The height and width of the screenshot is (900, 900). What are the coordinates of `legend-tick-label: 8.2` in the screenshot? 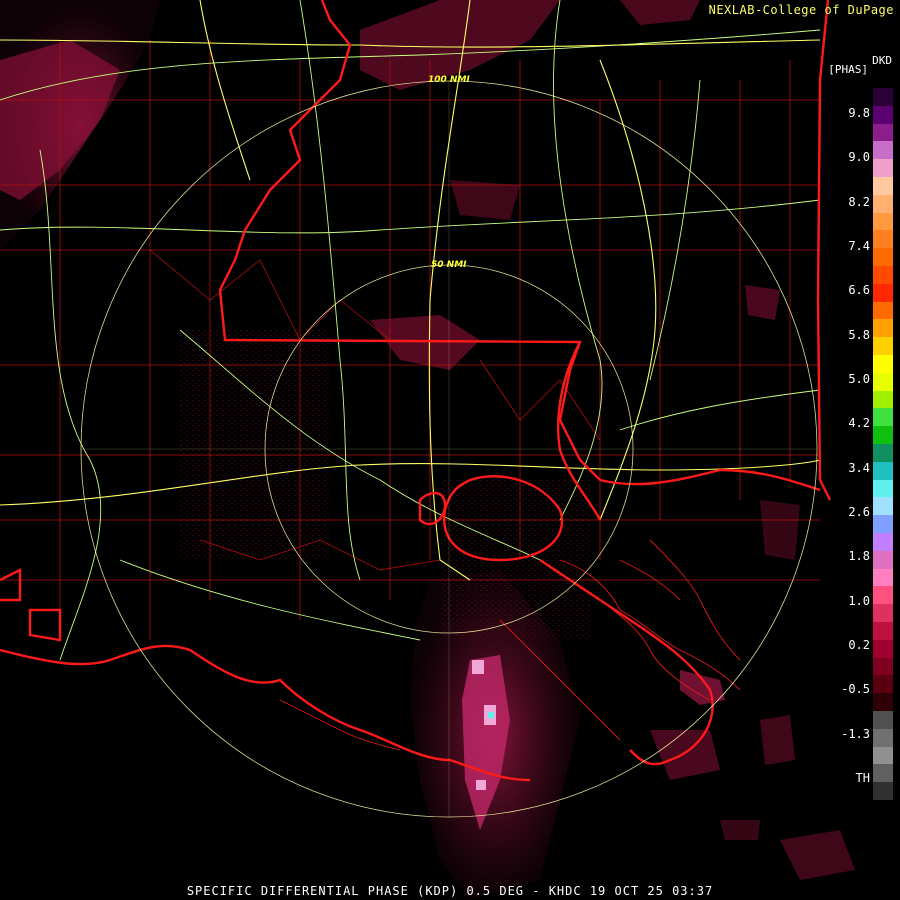 It's located at (859, 201).